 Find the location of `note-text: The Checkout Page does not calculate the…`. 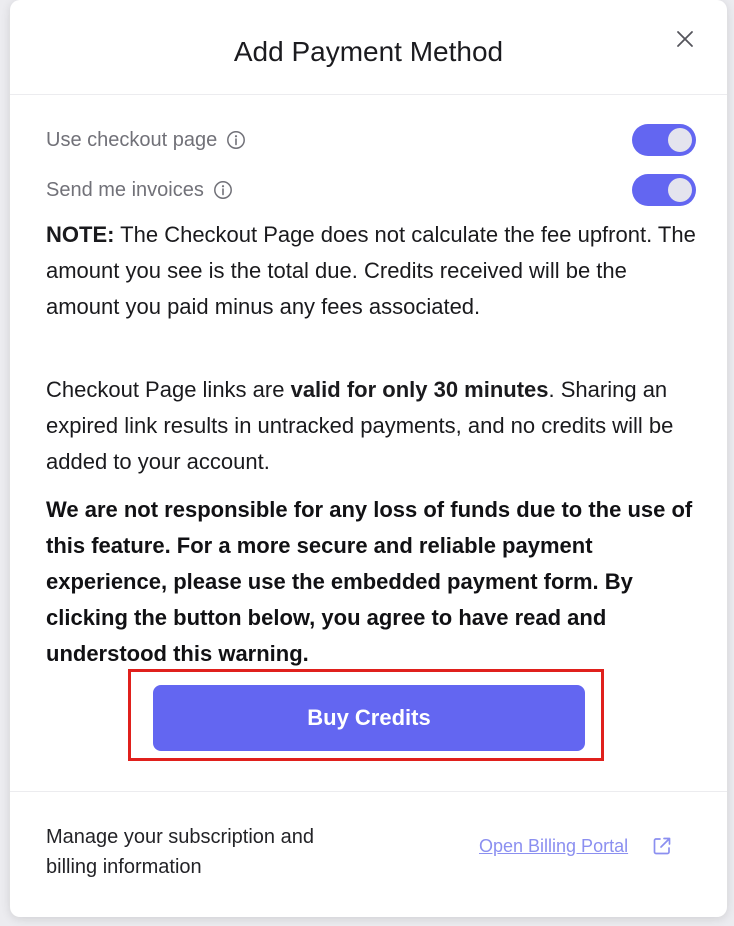

note-text: The Checkout Page does not calculate the… is located at coordinates (371, 270).